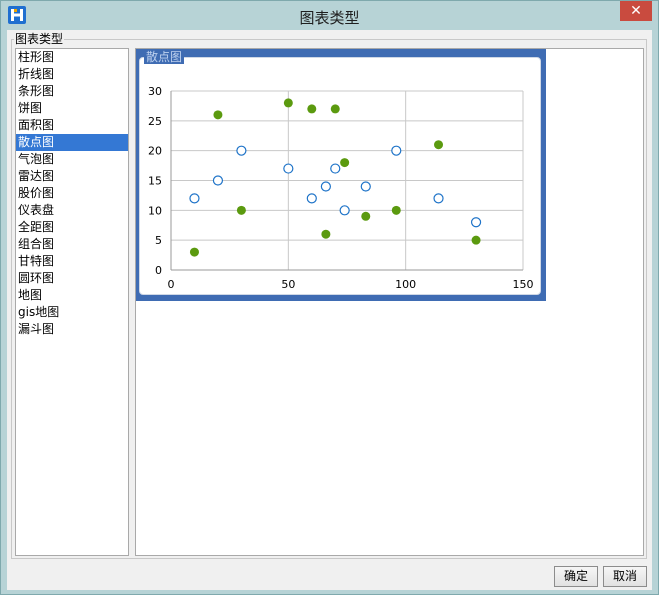  What do you see at coordinates (72, 329) in the screenshot?
I see `chart-type-item: 漏斗图` at bounding box center [72, 329].